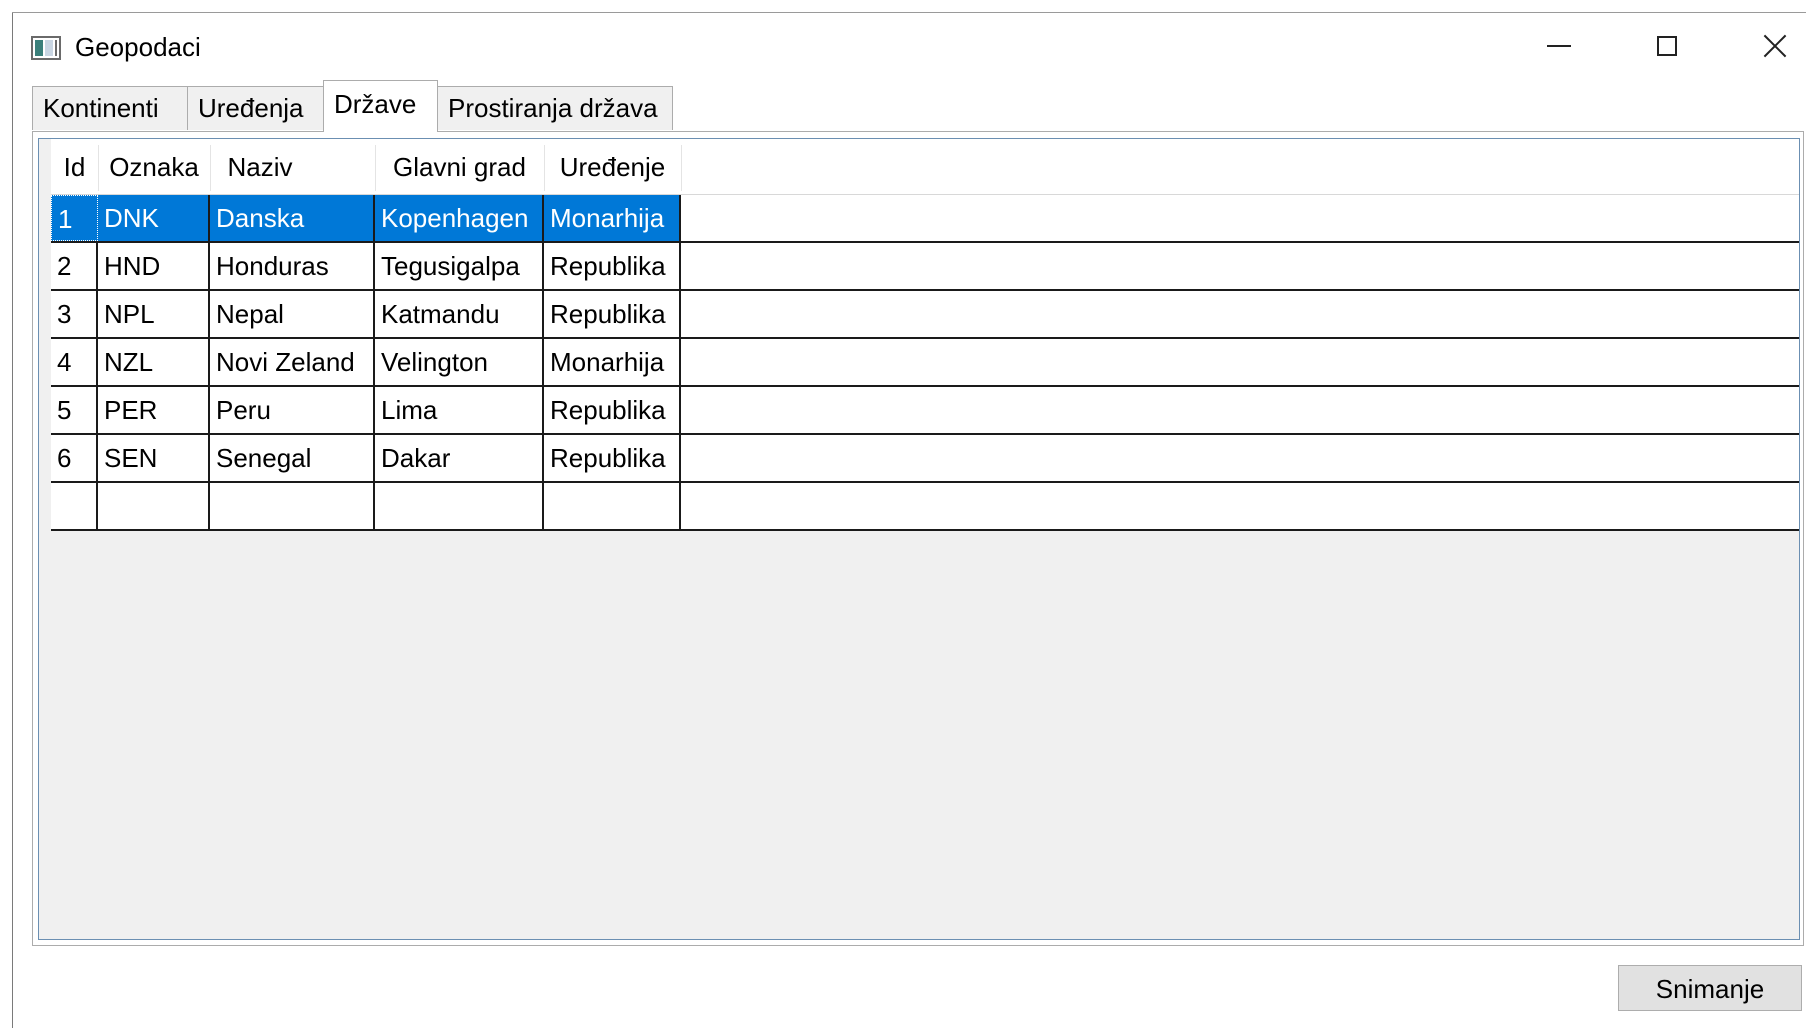 This screenshot has width=1806, height=1028. What do you see at coordinates (459, 218) in the screenshot?
I see `cell-glavni-grad: Kopenhagen` at bounding box center [459, 218].